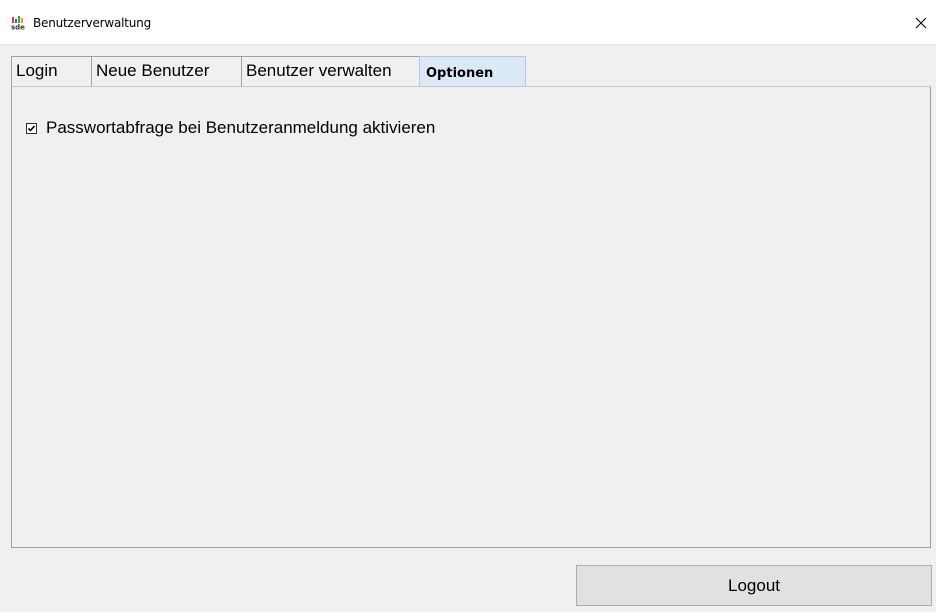 This screenshot has height=612, width=936. Describe the element at coordinates (319, 70) in the screenshot. I see `tab-label: Benutzer verwalten` at that location.